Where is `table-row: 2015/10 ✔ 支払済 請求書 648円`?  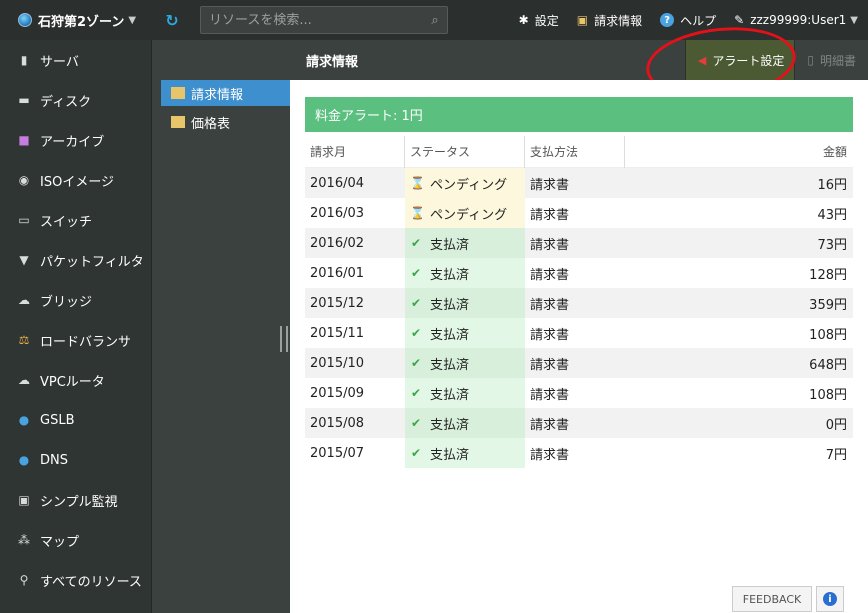
table-row: 2015/10 ✔ 支払済 請求書 648円 is located at coordinates (579, 363).